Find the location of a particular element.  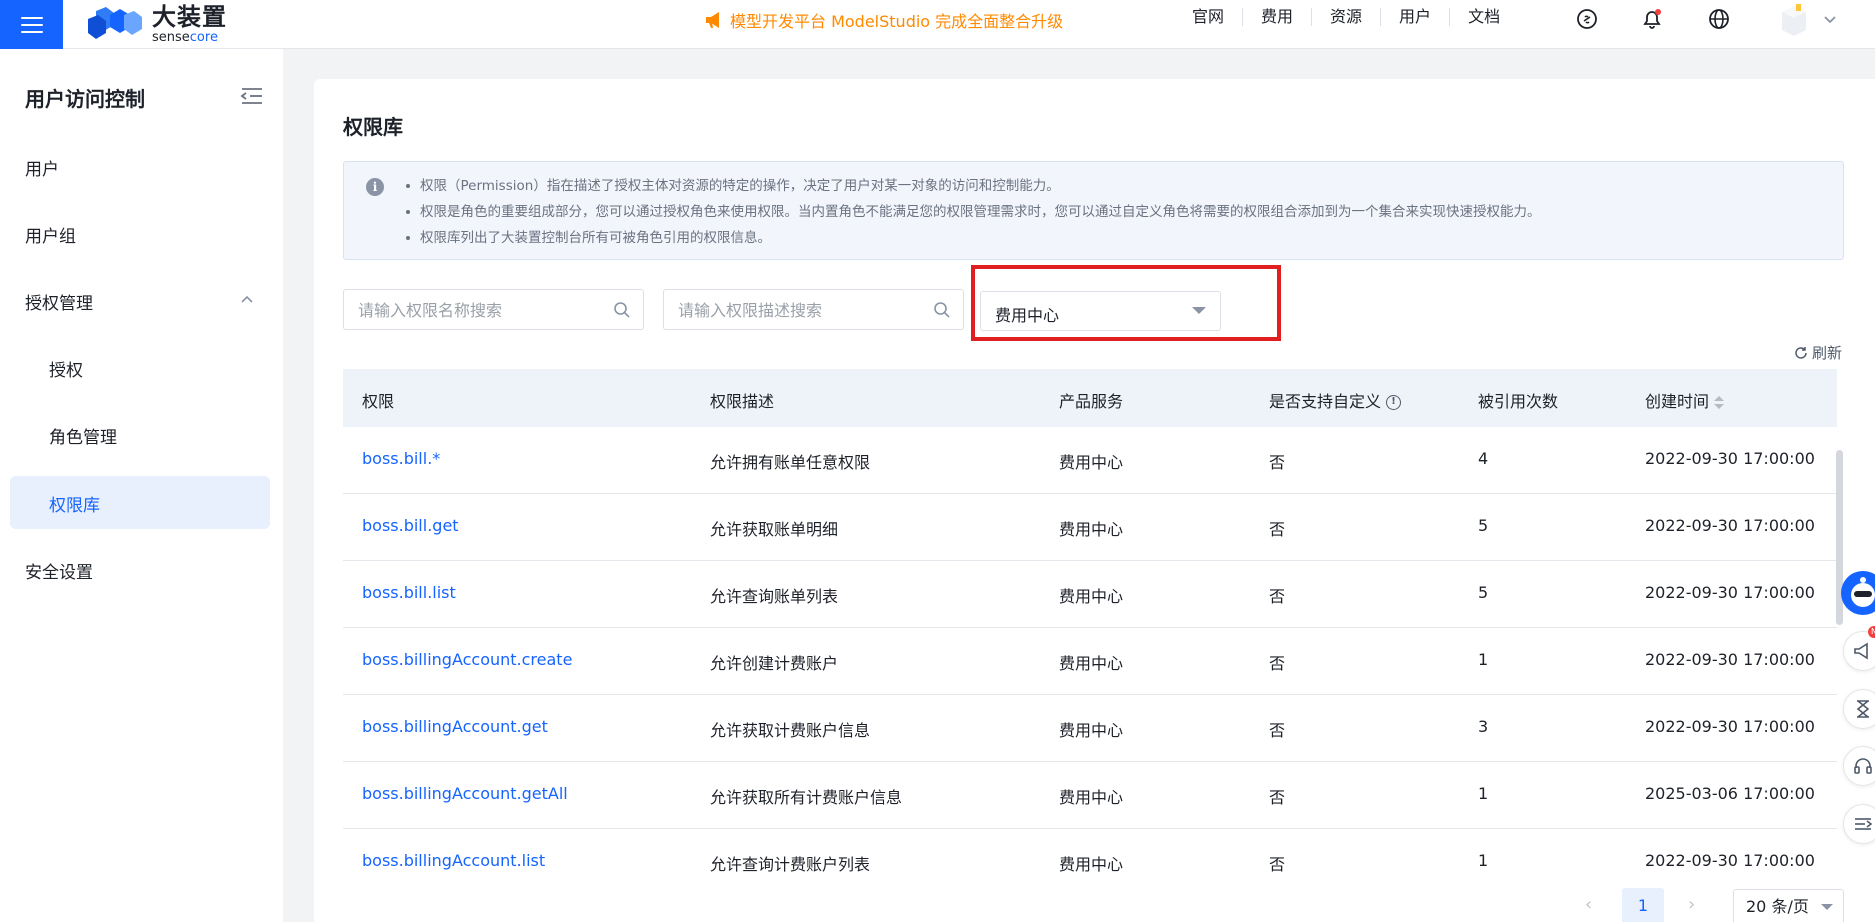

permission-link: boss.billingAccount.create is located at coordinates (467, 659).